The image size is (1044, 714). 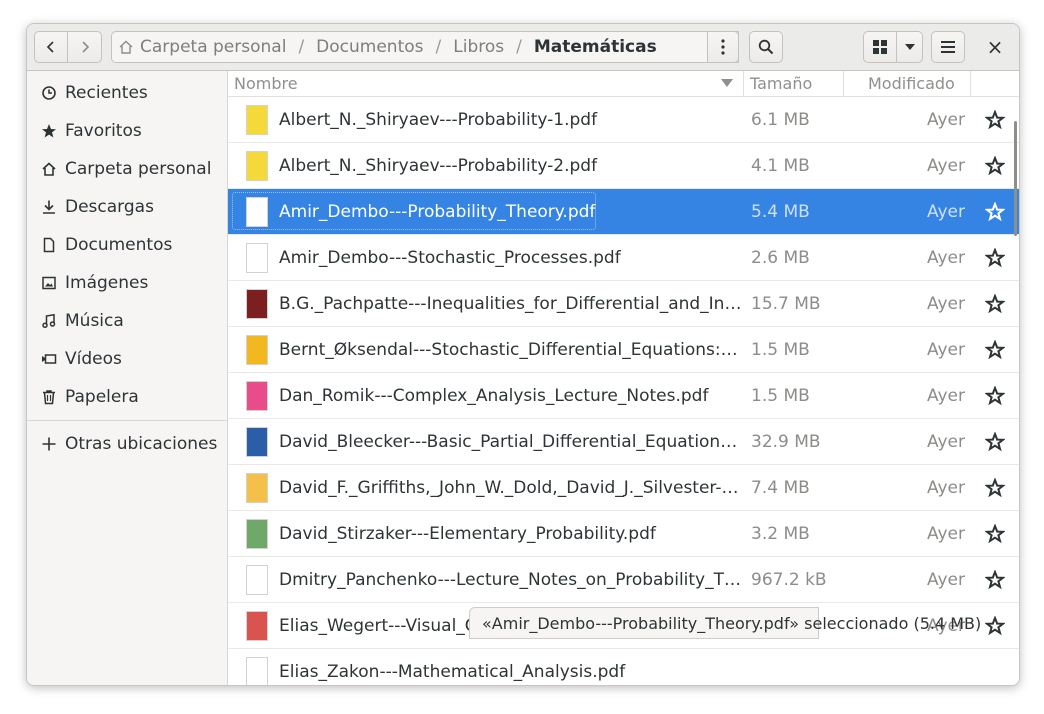 I want to click on file-name: Albert_N._Shiryaev---Probability-1.pdf, so click(x=438, y=120).